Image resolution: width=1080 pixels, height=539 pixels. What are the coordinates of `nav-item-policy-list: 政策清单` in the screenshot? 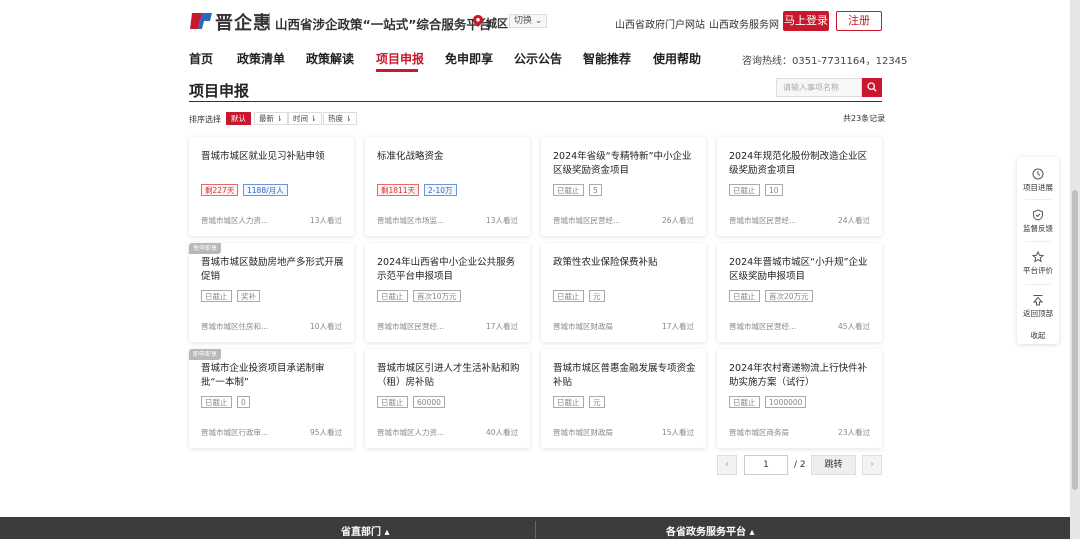 It's located at (261, 58).